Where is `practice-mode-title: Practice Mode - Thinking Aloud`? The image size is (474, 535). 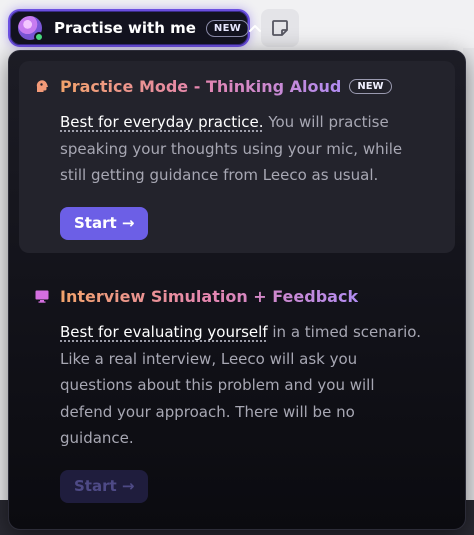 practice-mode-title: Practice Mode - Thinking Aloud is located at coordinates (201, 86).